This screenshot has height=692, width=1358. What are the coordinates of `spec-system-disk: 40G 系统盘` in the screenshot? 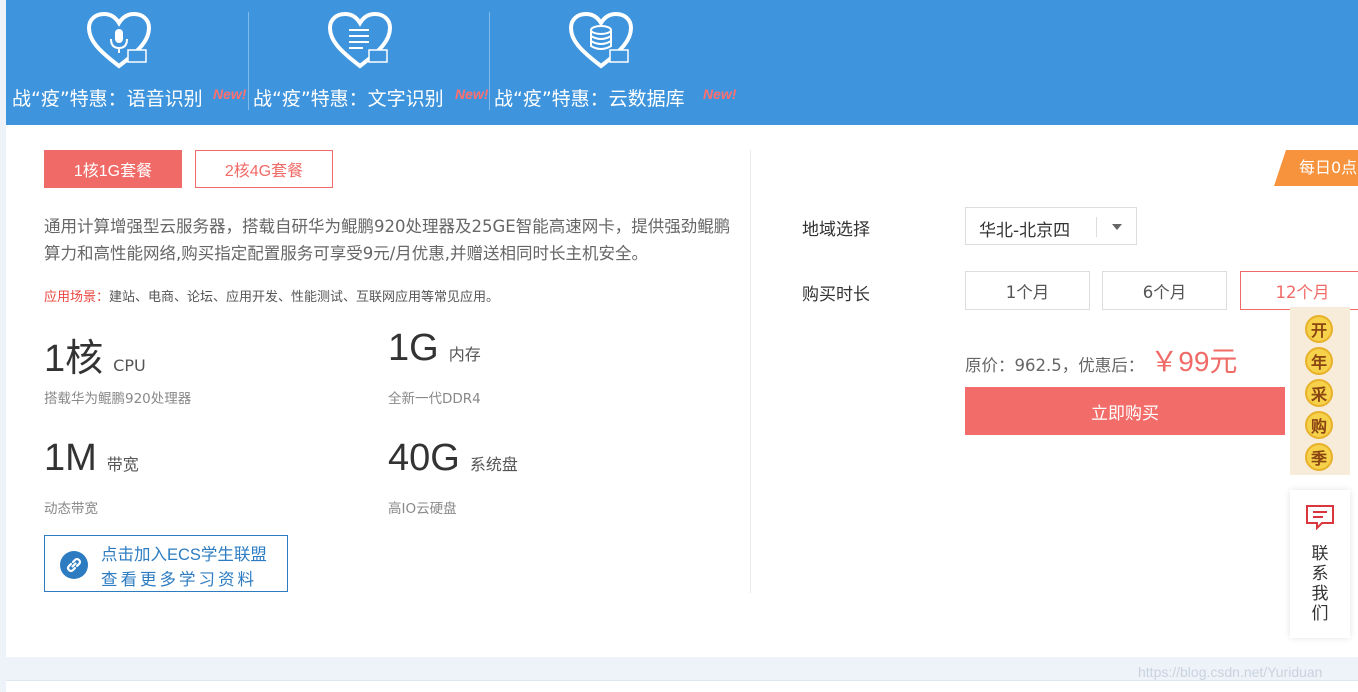 It's located at (453, 458).